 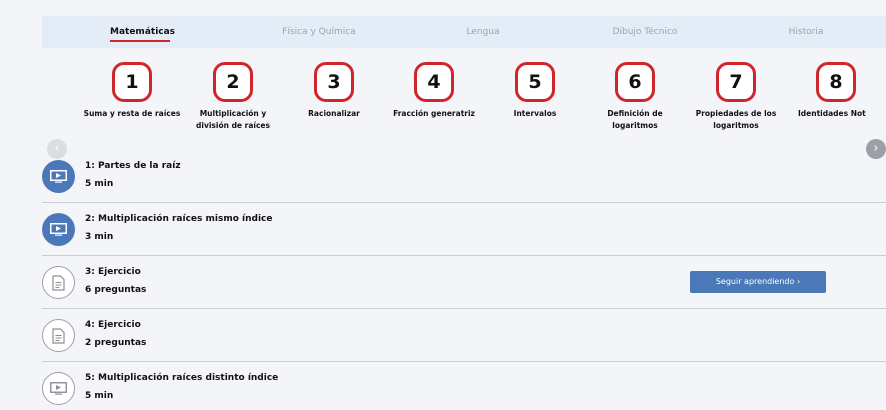 What do you see at coordinates (483, 32) in the screenshot?
I see `tab-lengua: Lengua` at bounding box center [483, 32].